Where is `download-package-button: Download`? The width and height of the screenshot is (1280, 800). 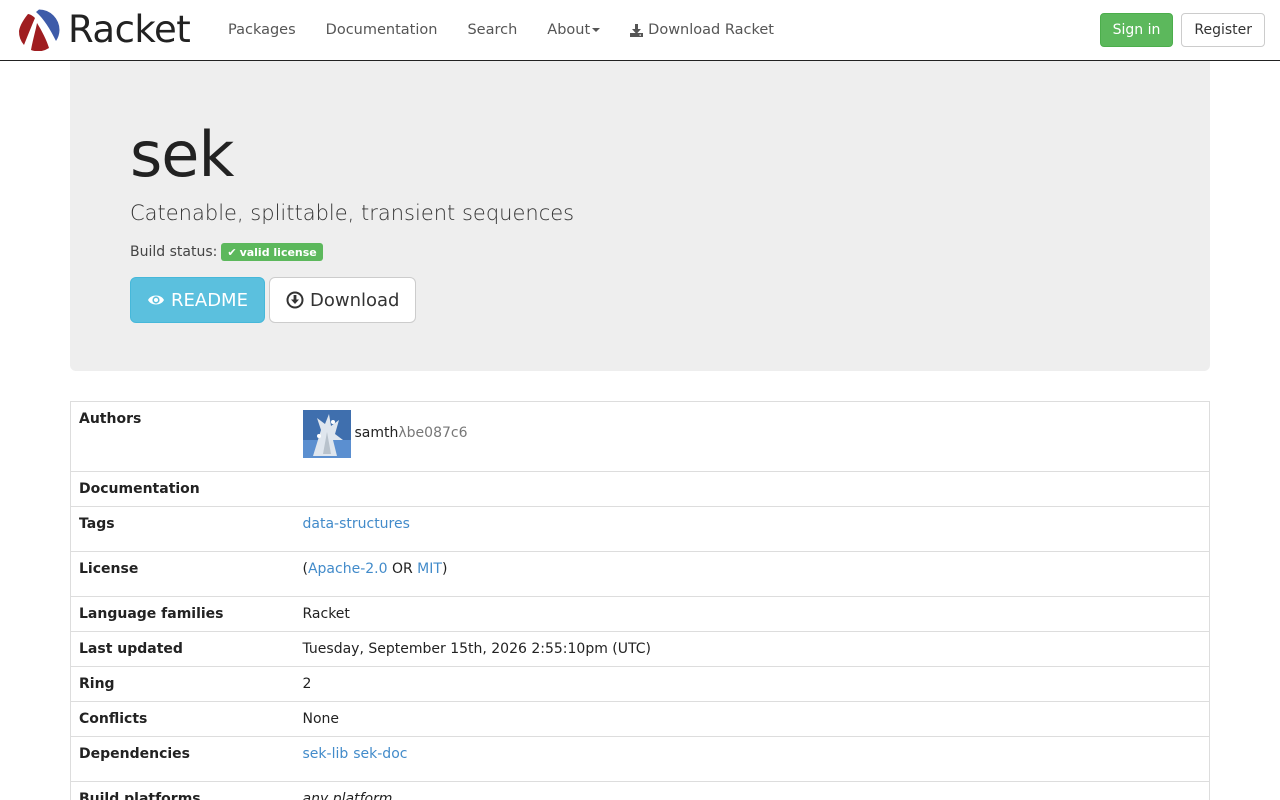 download-package-button: Download is located at coordinates (342, 300).